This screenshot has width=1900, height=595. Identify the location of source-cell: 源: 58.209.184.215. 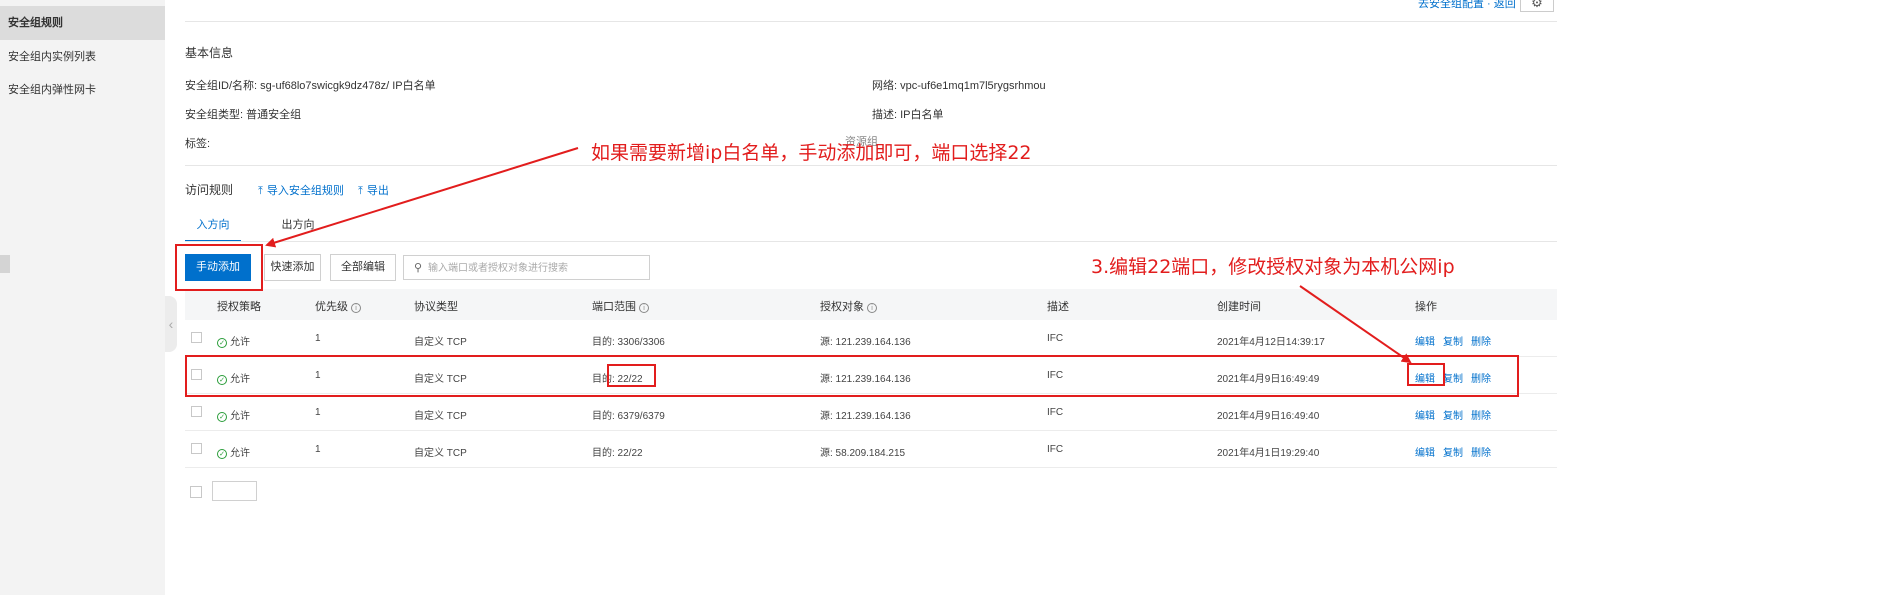
(863, 453).